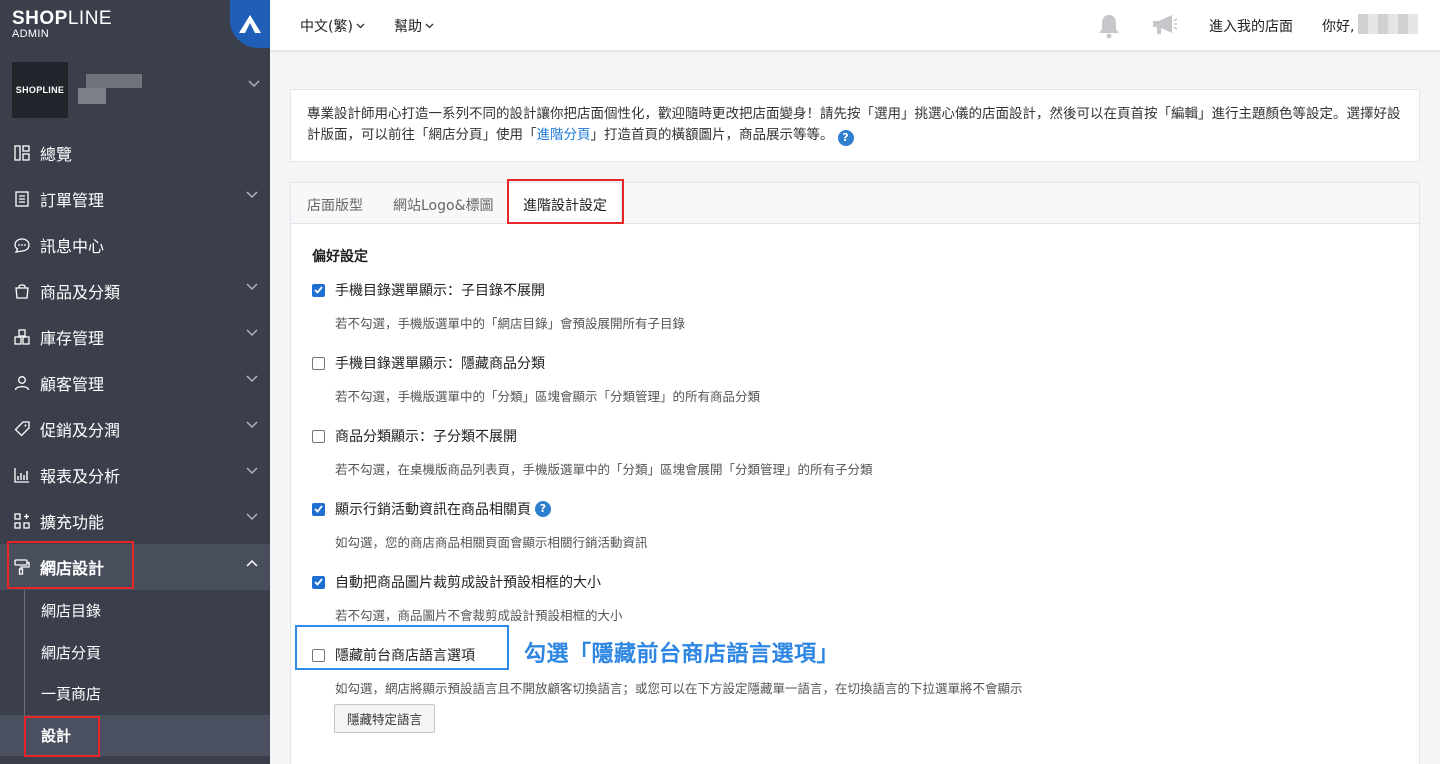 The height and width of the screenshot is (764, 1440). I want to click on sidebar-item-label: 促銷及分潤, so click(80, 430).